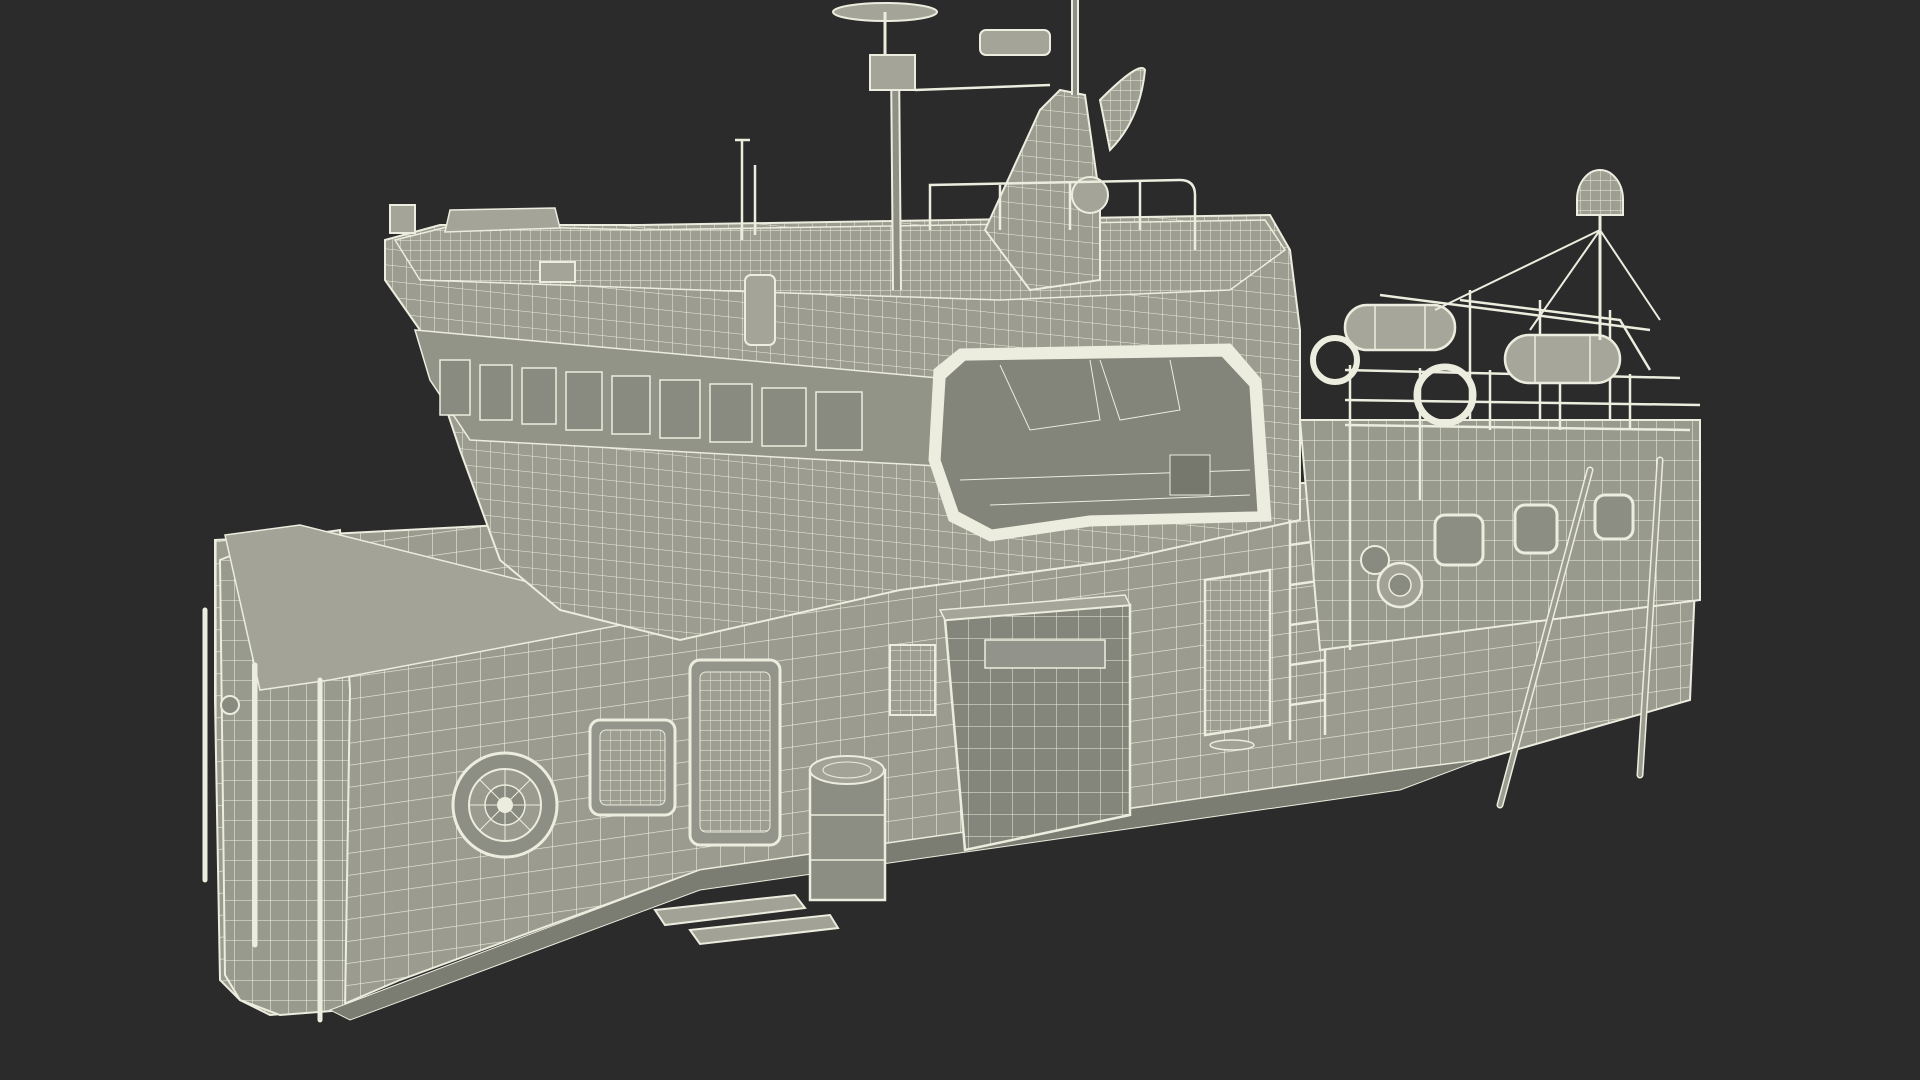 The width and height of the screenshot is (1920, 1080). What do you see at coordinates (847, 828) in the screenshot?
I see `barrel` at bounding box center [847, 828].